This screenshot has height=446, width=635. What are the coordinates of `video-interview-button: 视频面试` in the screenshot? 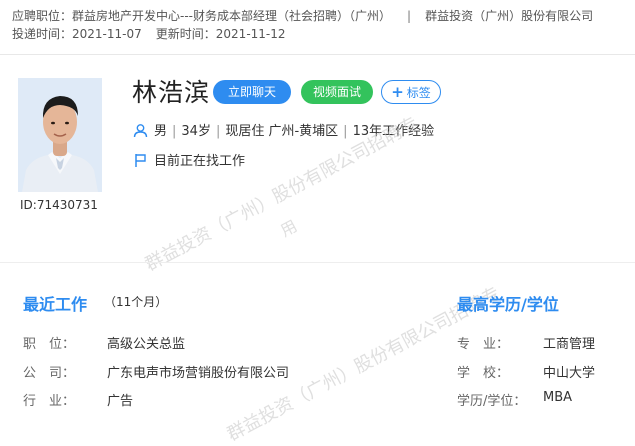 It's located at (337, 92).